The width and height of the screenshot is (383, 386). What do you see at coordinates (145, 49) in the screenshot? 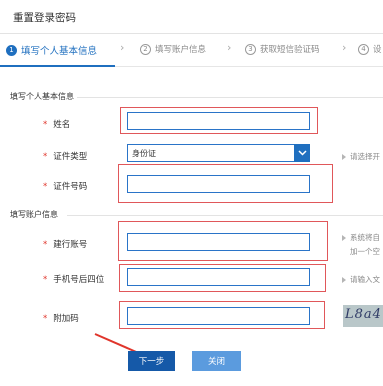
I see `step-2-number: 2` at bounding box center [145, 49].